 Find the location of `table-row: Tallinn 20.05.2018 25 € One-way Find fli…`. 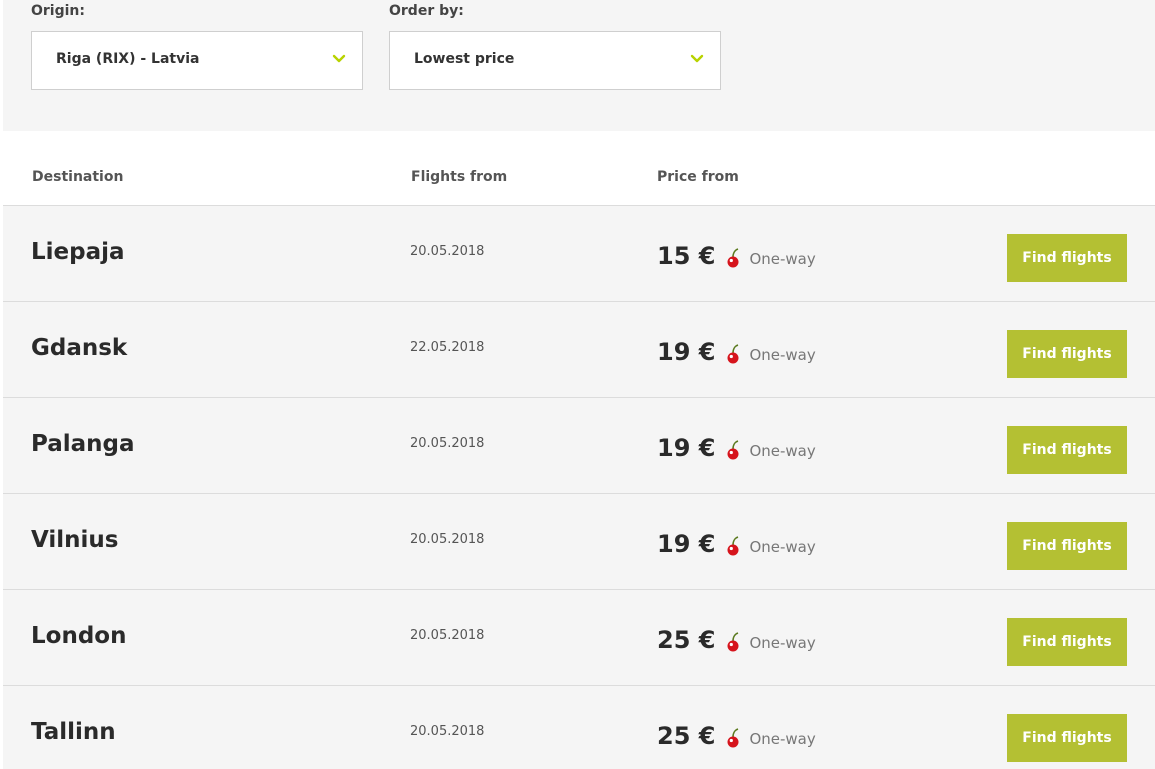

table-row: Tallinn 20.05.2018 25 € One-way Find fli… is located at coordinates (579, 727).